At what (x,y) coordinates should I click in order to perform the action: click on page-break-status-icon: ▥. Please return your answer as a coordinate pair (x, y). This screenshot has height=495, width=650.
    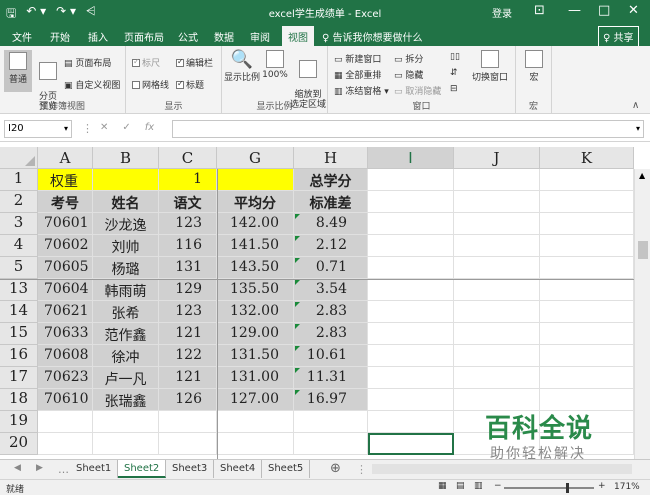
    Looking at the image, I should click on (478, 486).